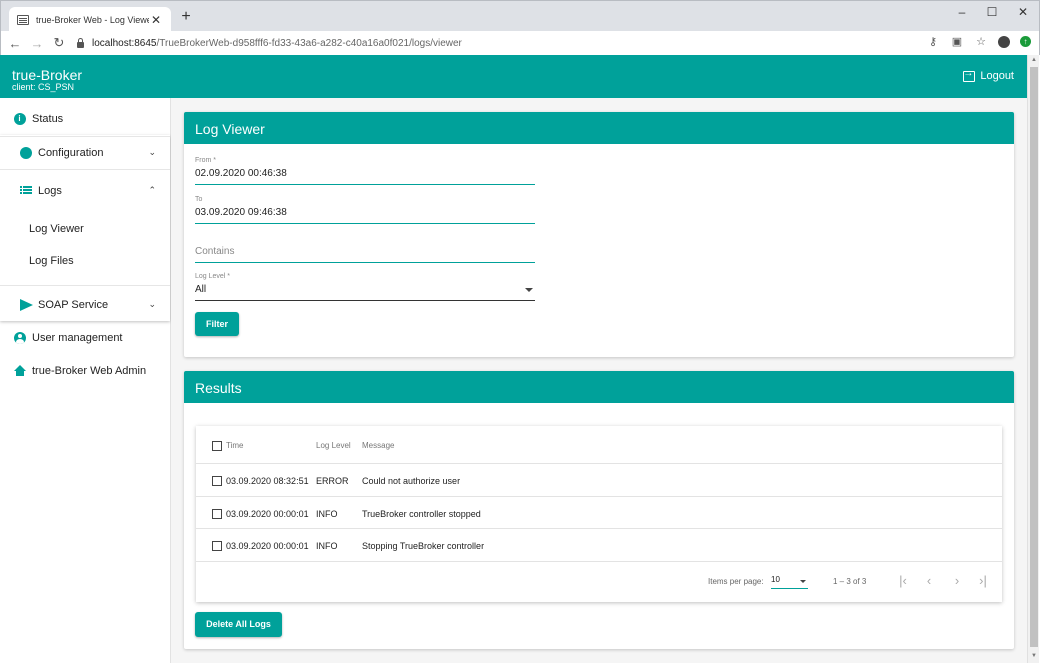 This screenshot has width=1040, height=663. What do you see at coordinates (50, 190) in the screenshot?
I see `sidebar-item-label: Logs` at bounding box center [50, 190].